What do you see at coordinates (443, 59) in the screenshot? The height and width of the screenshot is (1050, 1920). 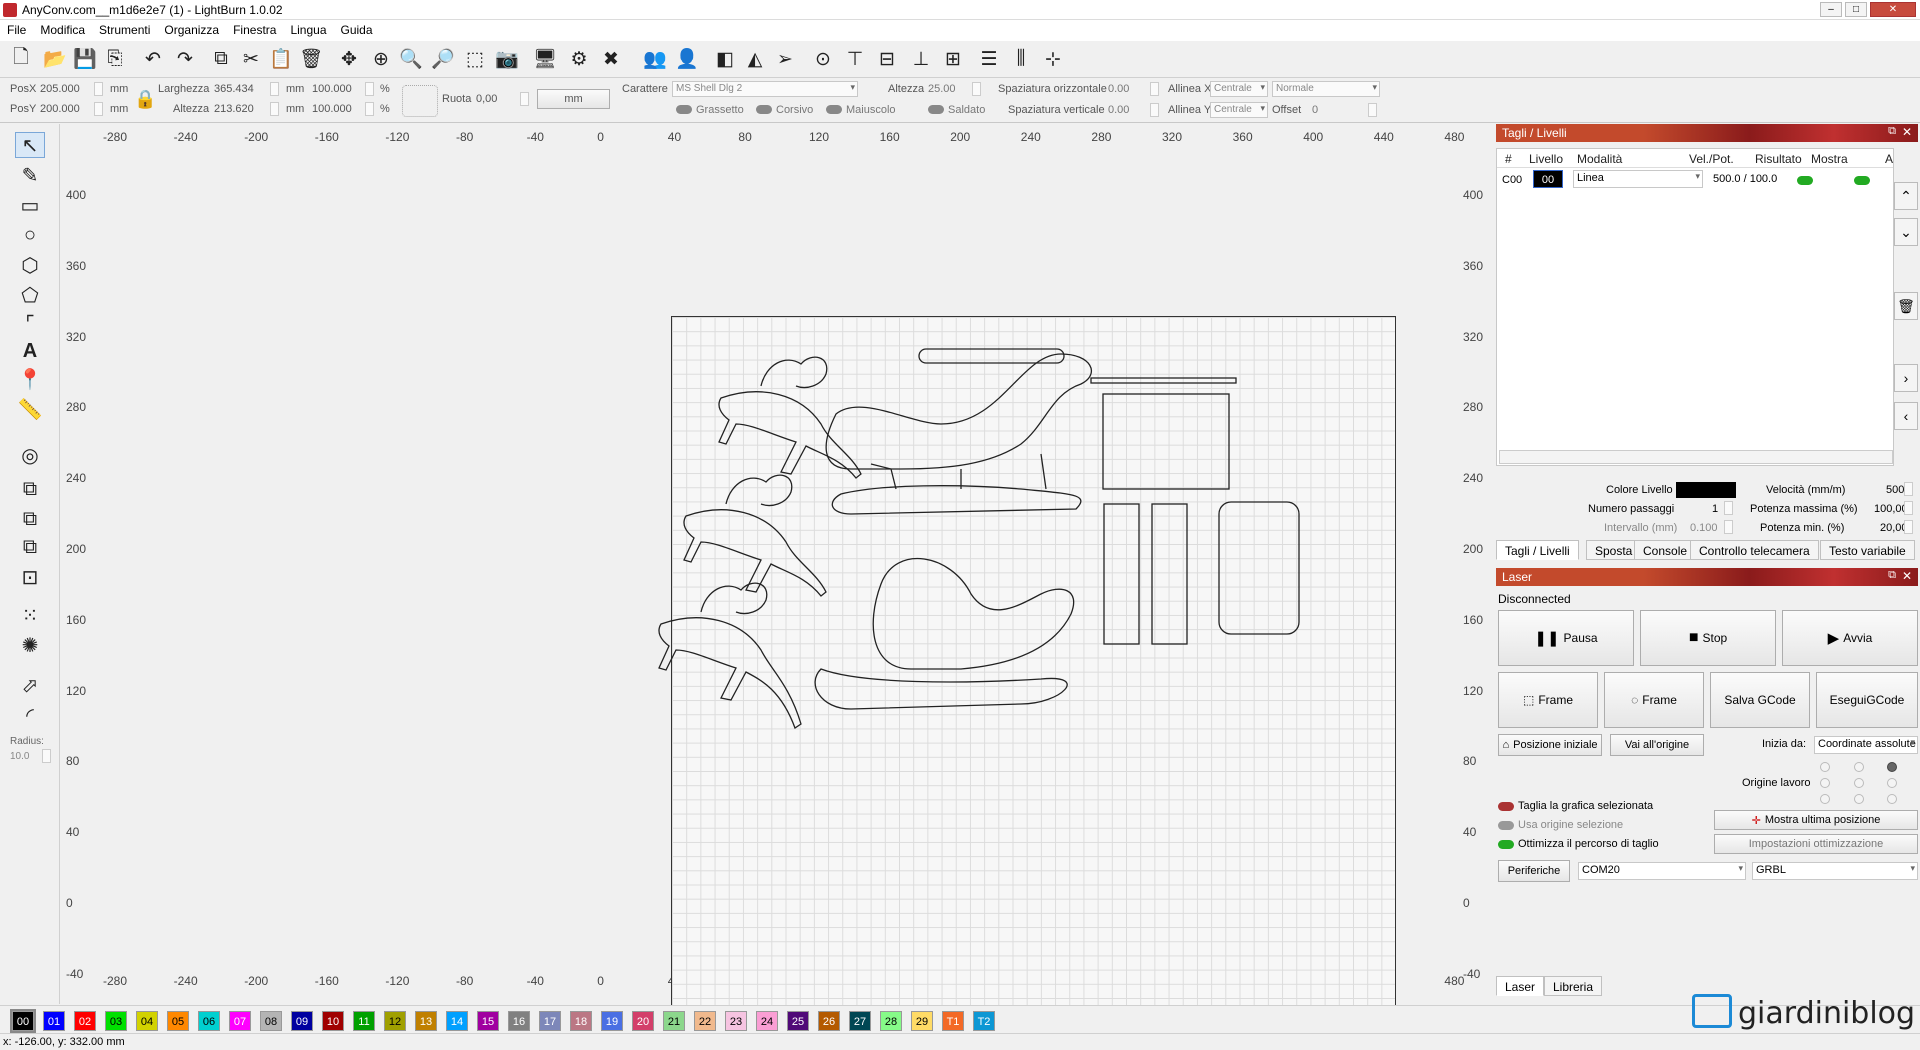 I see `zoom-out-icon: 🔎` at bounding box center [443, 59].